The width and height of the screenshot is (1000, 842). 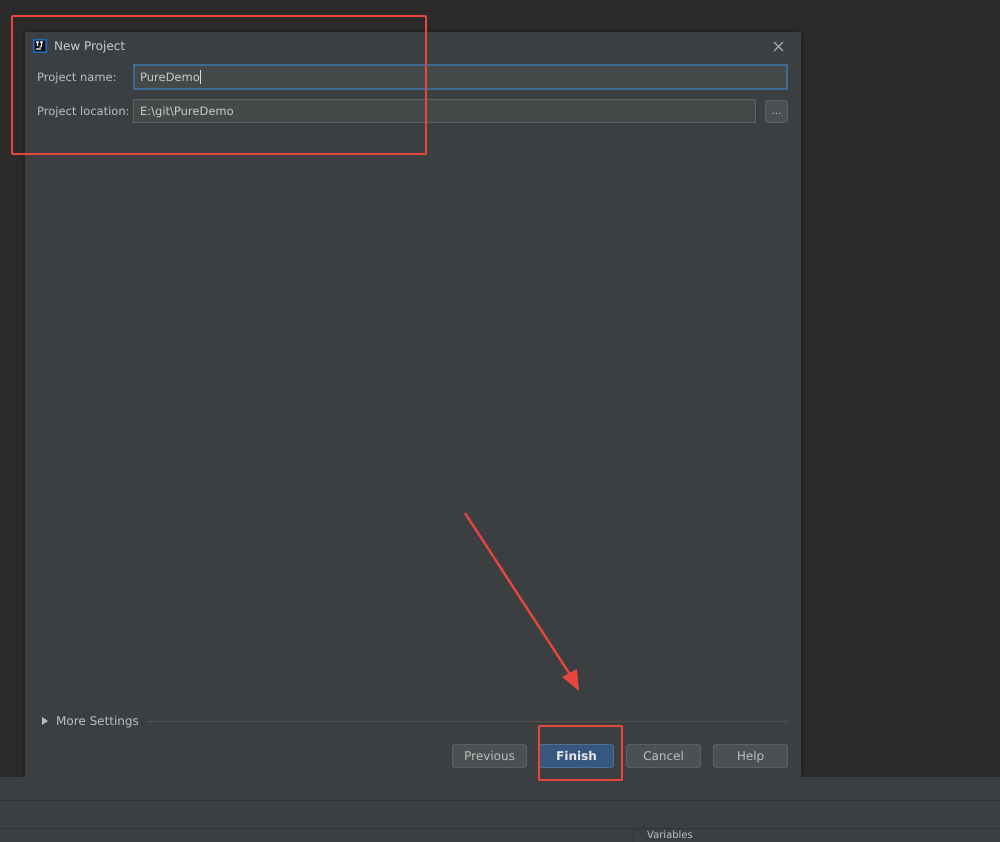 I want to click on field-label: Project name:, so click(x=77, y=77).